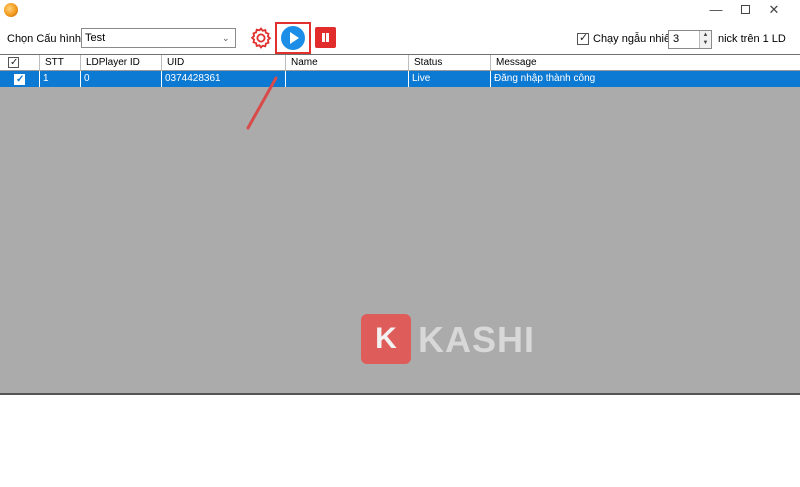 This screenshot has width=800, height=487. I want to click on column-header-message: Message, so click(645, 63).